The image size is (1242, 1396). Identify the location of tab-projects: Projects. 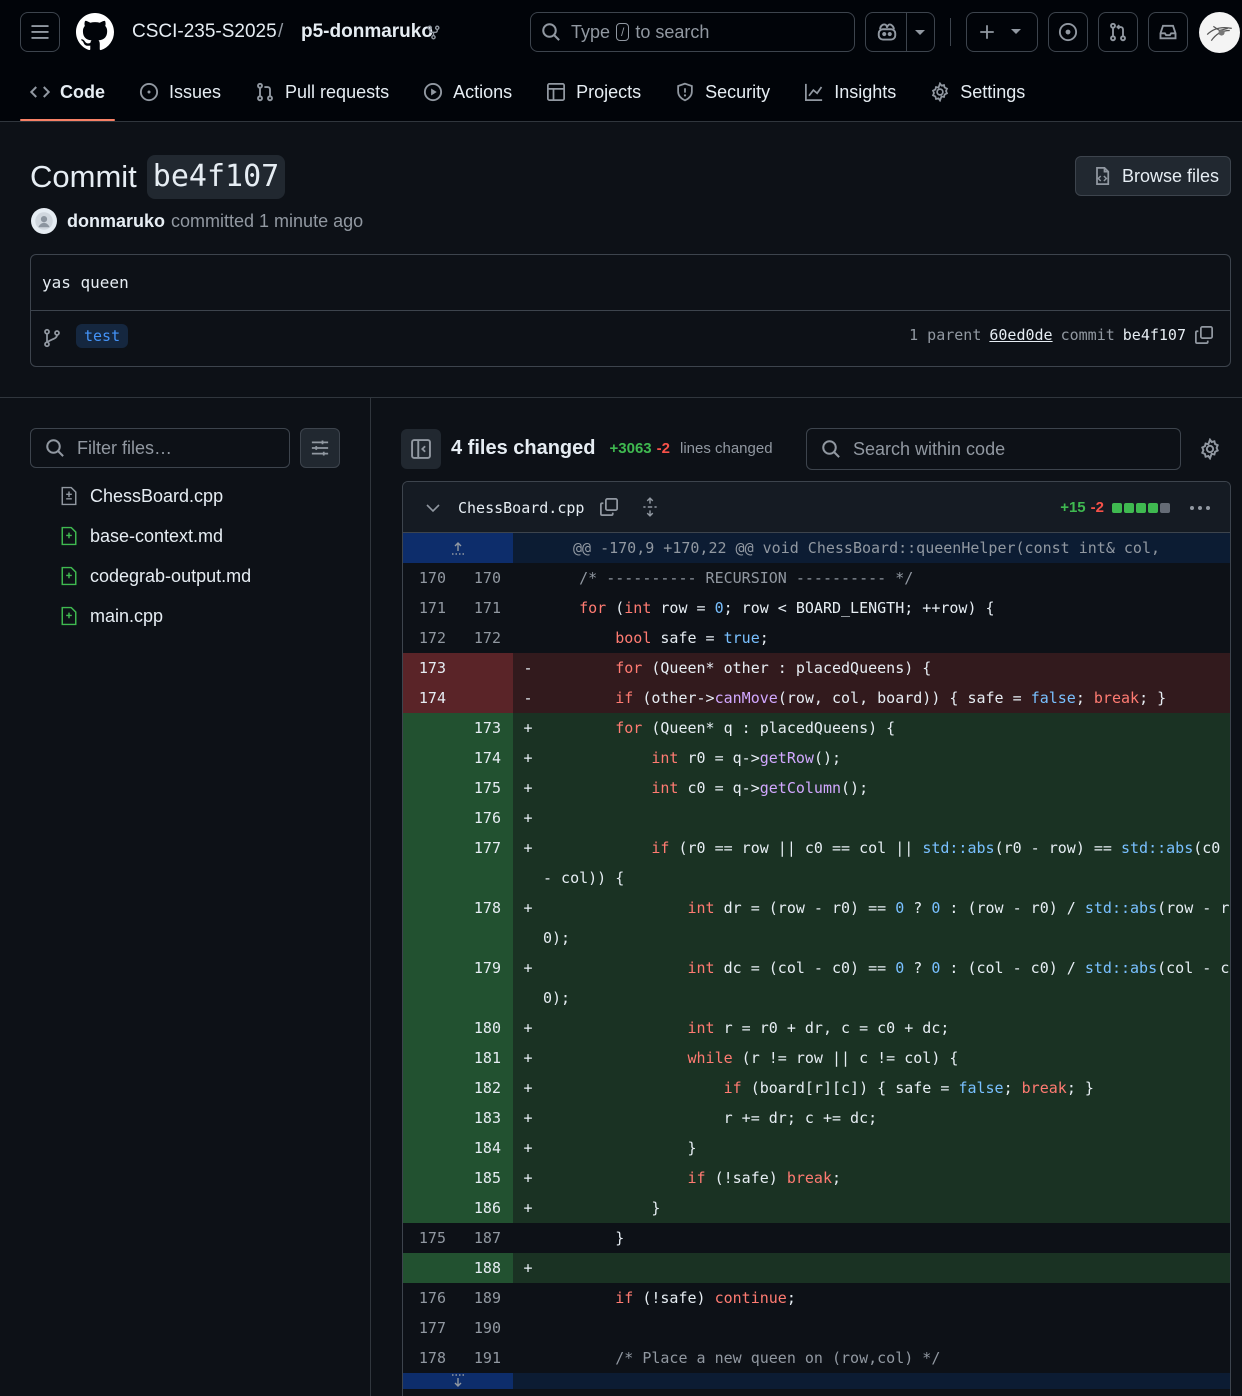
(593, 92).